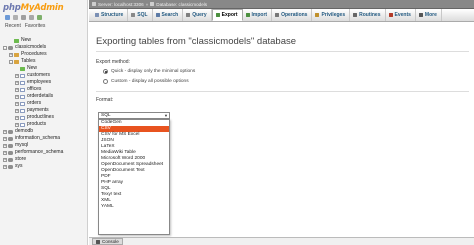 Image resolution: width=474 pixels, height=245 pixels. I want to click on tree-node: + performance_schema, so click(45, 152).